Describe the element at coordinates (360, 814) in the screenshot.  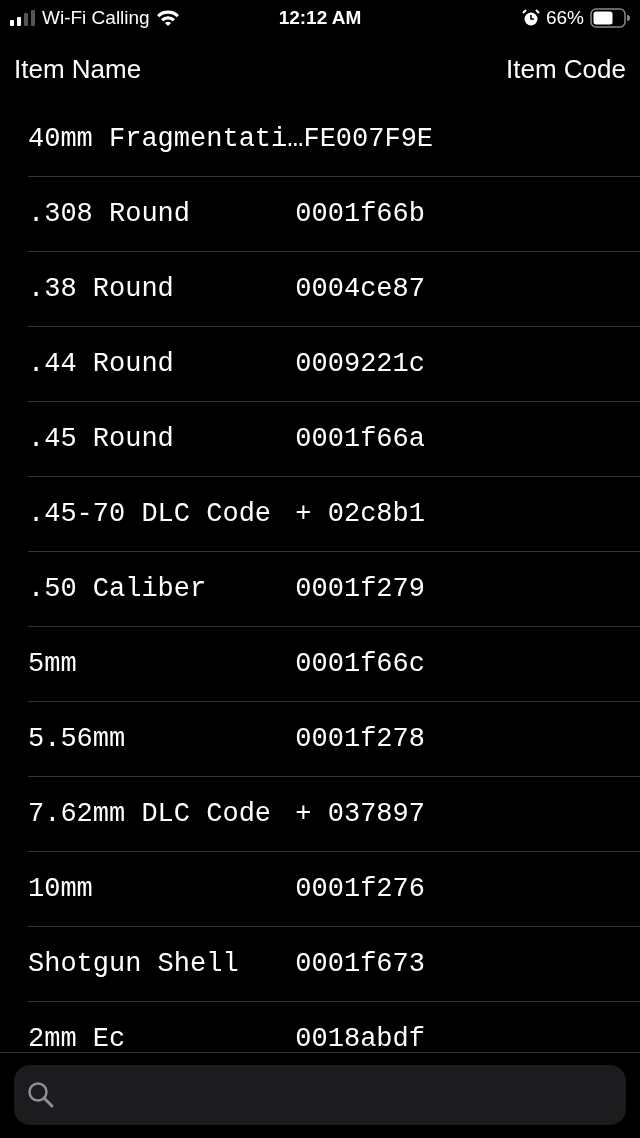
I see `item-code: + 037897` at that location.